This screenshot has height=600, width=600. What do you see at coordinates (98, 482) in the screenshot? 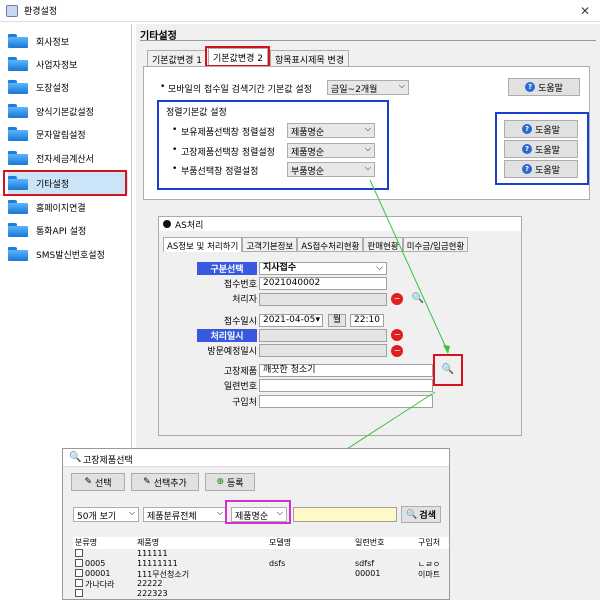
I see `select-button: ✎ 선택` at bounding box center [98, 482].